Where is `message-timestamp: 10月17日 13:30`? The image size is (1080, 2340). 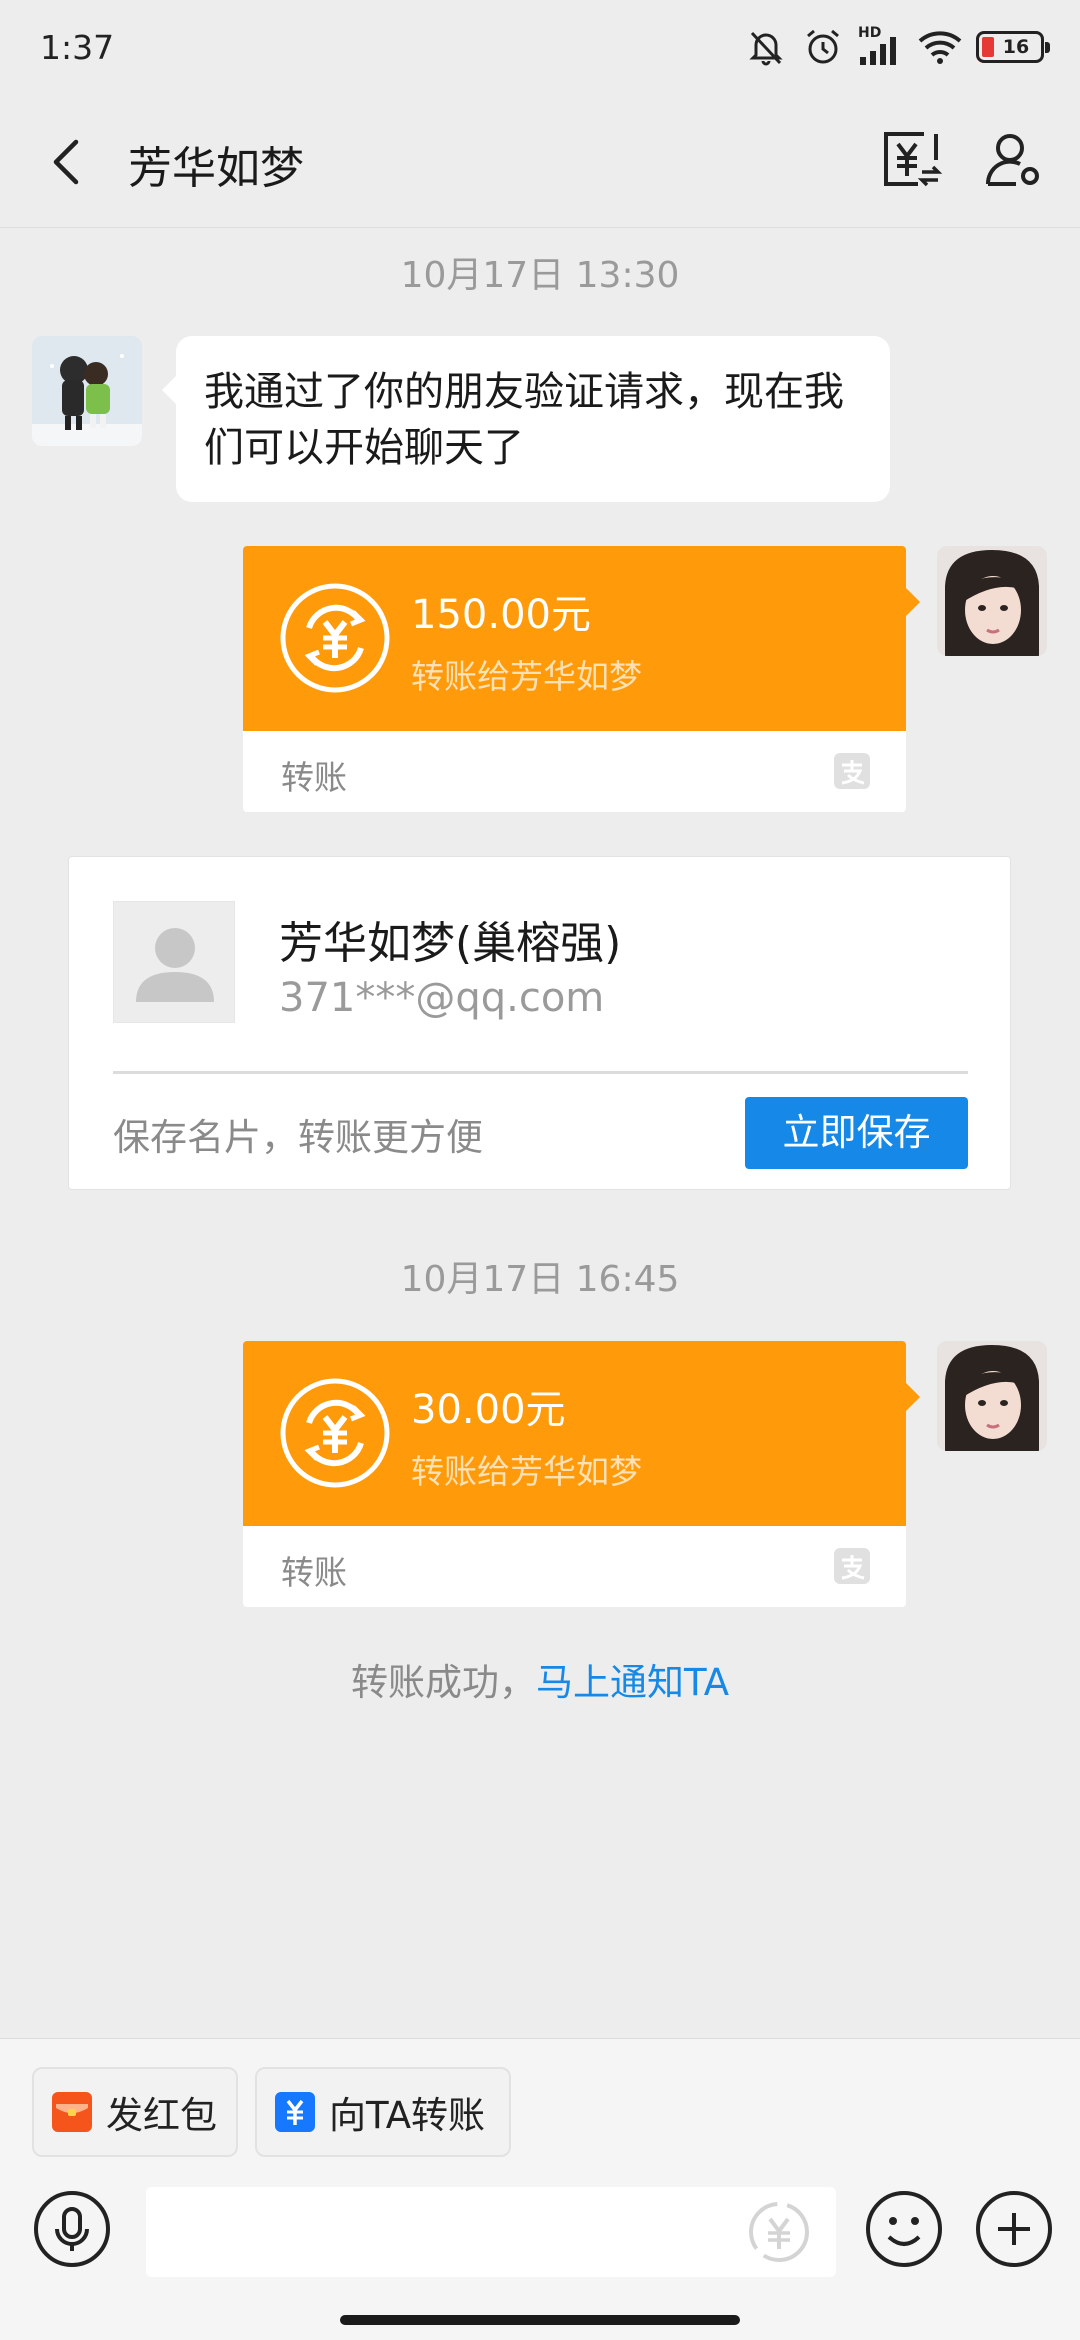
message-timestamp: 10月17日 13:30 is located at coordinates (540, 275).